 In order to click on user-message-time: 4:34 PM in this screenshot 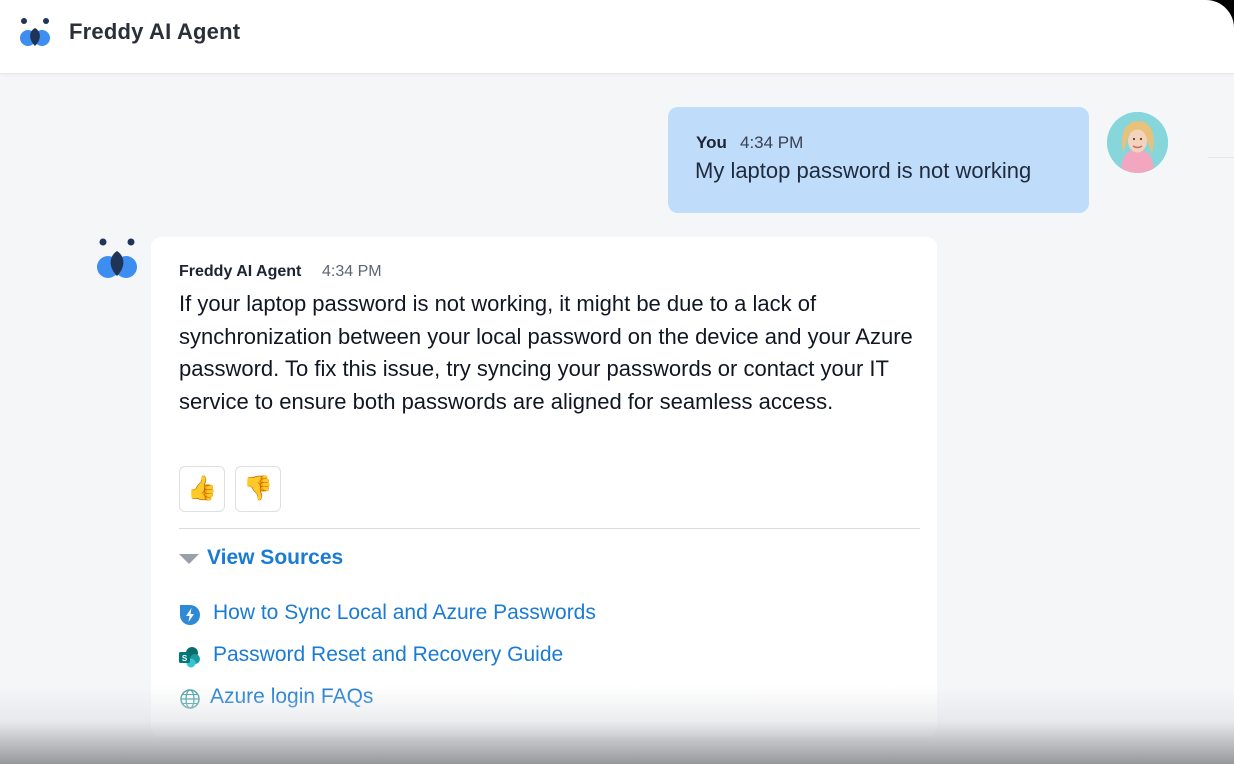, I will do `click(772, 142)`.